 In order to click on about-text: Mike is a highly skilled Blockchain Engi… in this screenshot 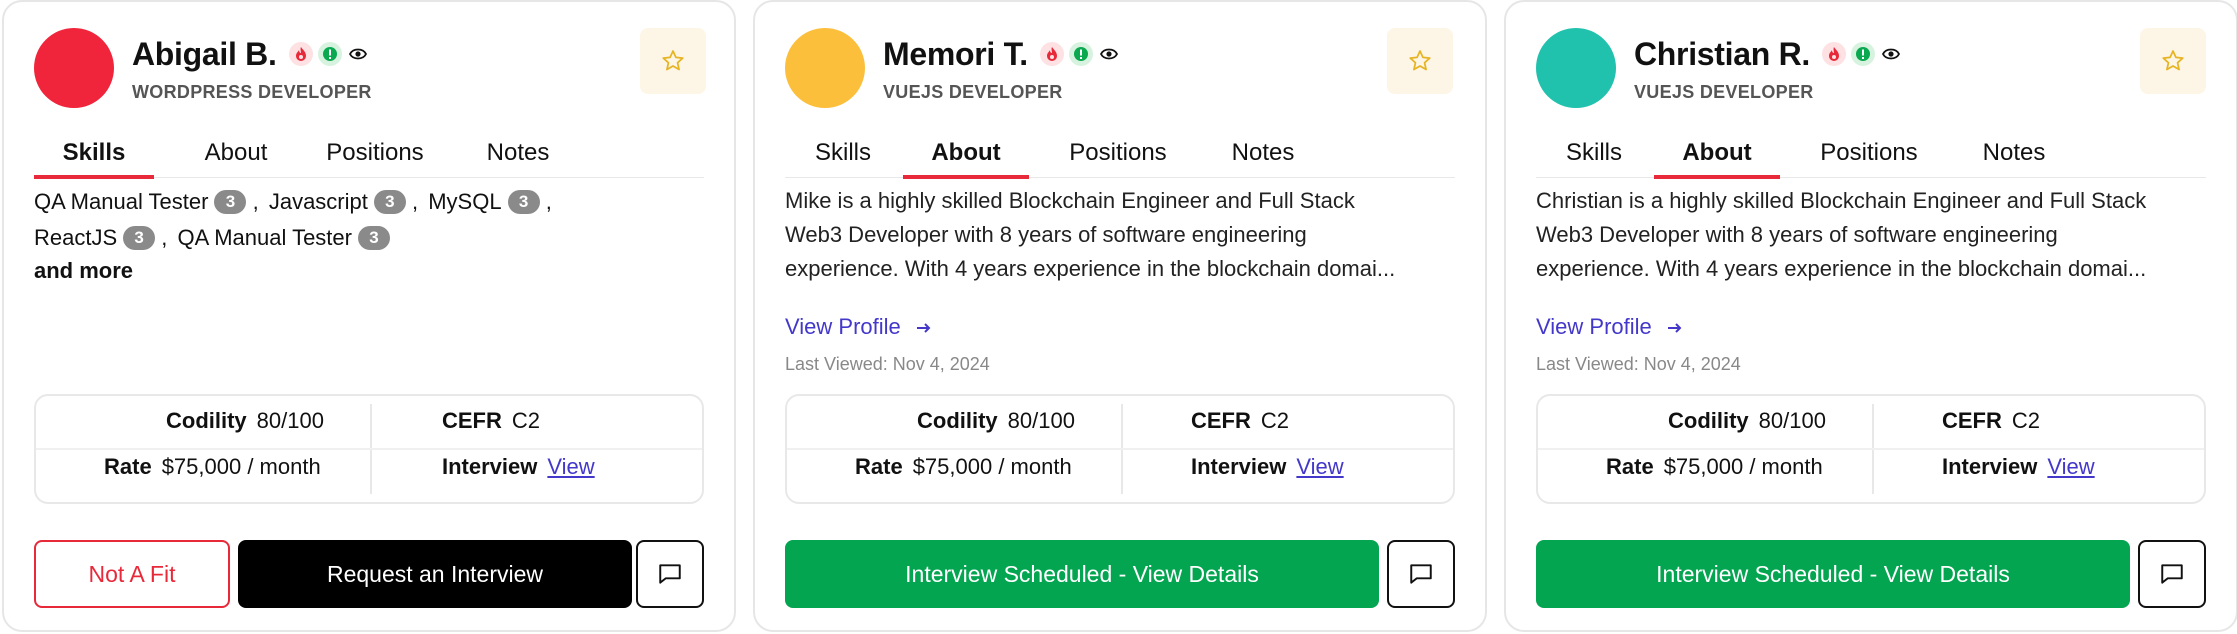, I will do `click(1121, 235)`.